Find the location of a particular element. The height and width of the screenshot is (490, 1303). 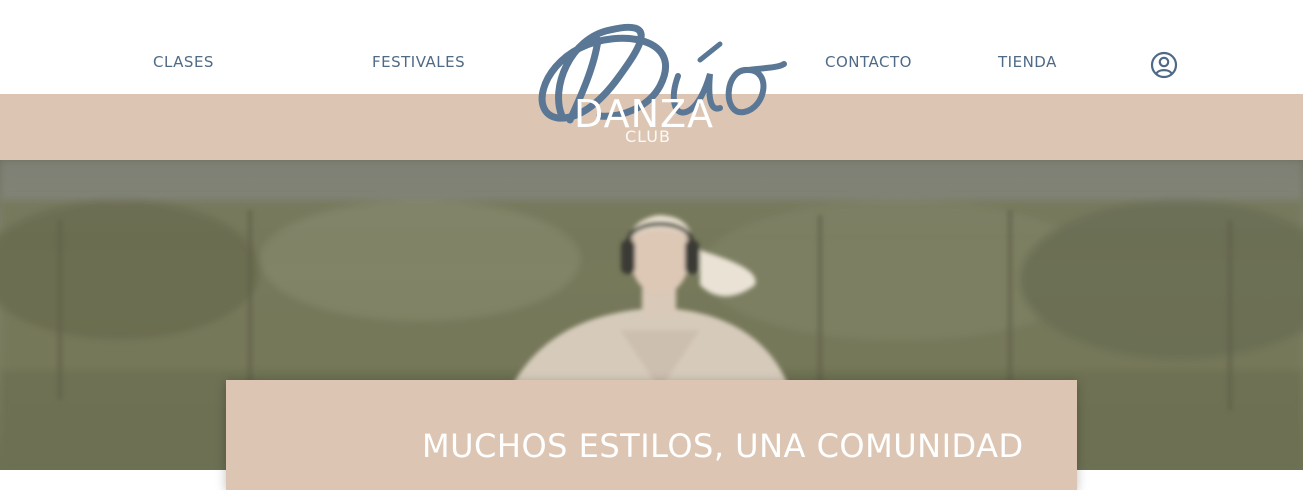

nav-festivales: FESTIVALES is located at coordinates (418, 62).